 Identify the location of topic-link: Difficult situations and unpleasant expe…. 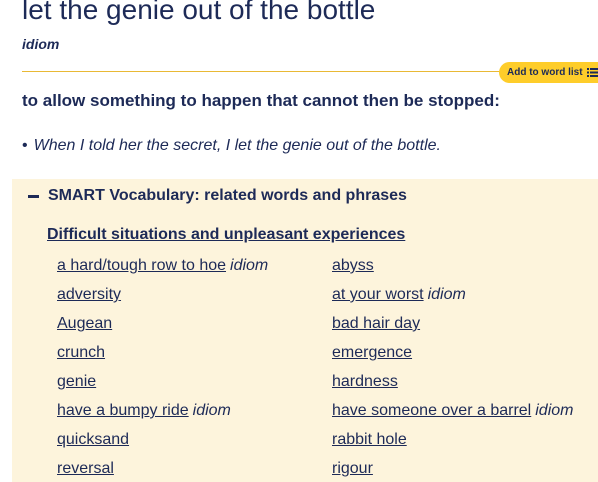
(226, 235).